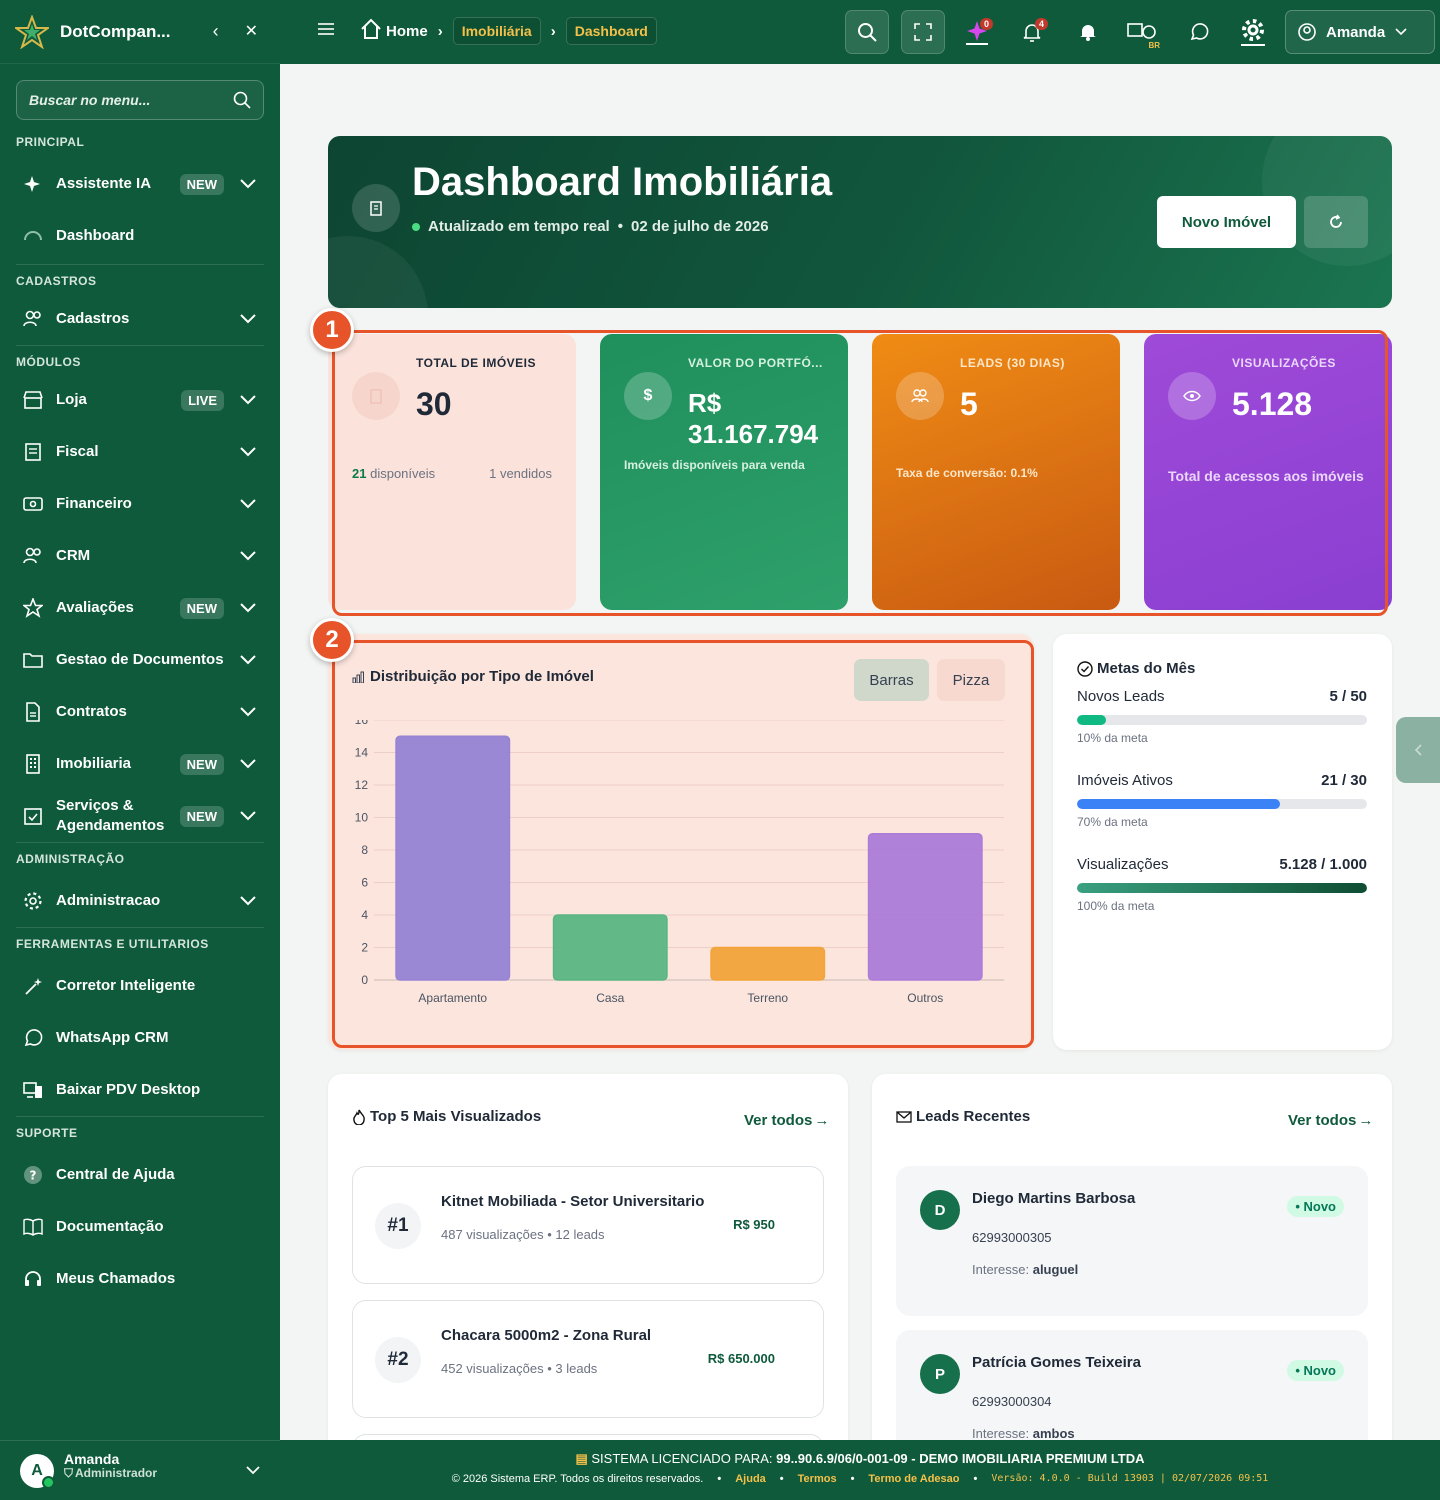 This screenshot has height=1500, width=1440. I want to click on menu-icon, so click(326, 31).